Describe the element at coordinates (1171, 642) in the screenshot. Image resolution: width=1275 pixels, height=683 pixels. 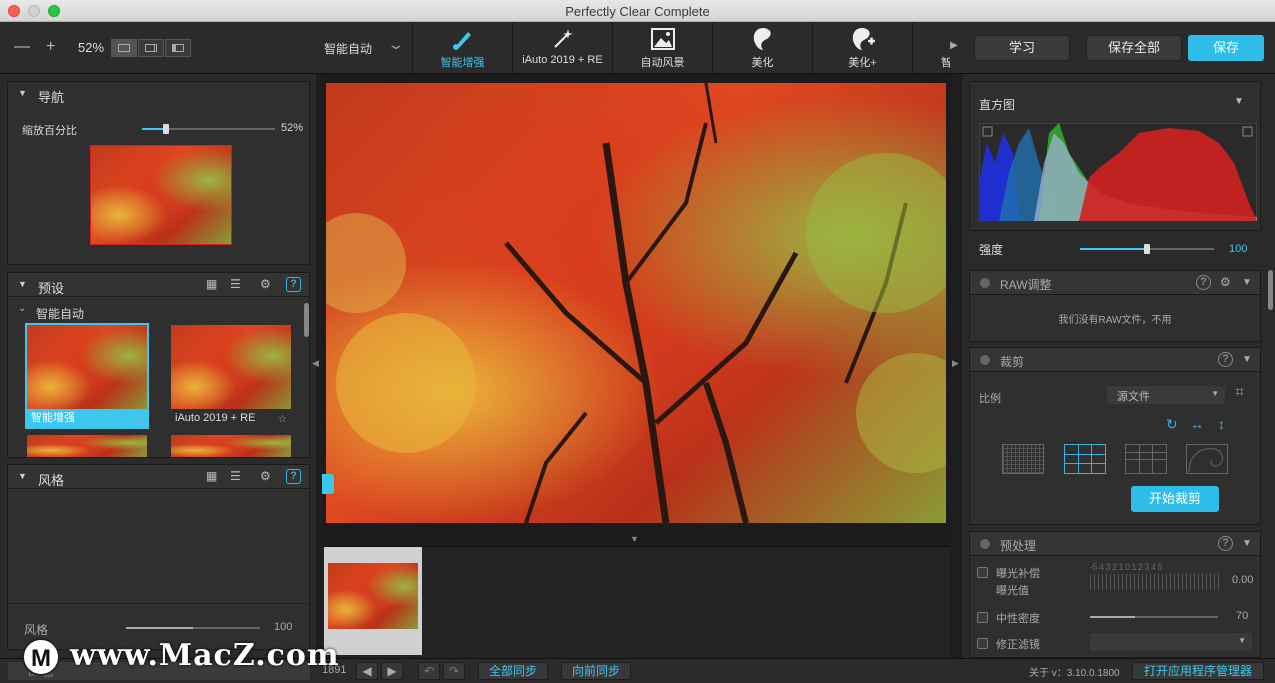
I see `correction-filter-select: ▼` at that location.